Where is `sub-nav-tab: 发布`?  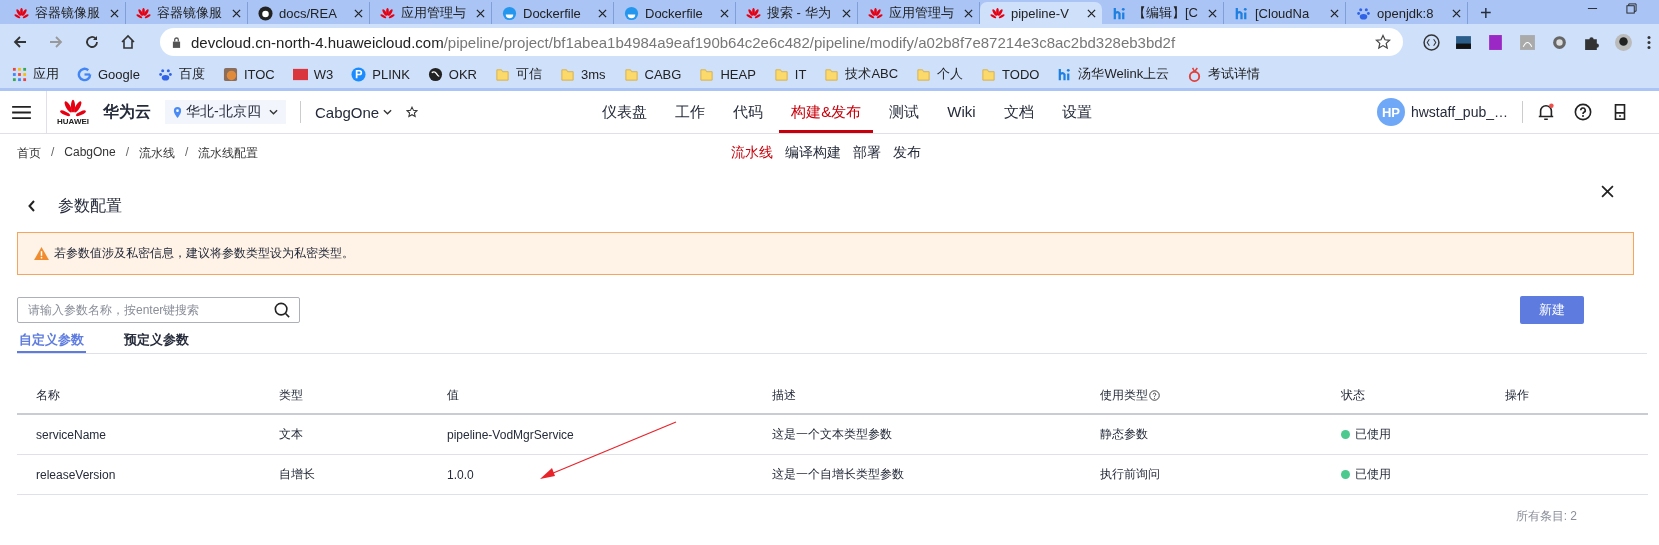
sub-nav-tab: 发布 is located at coordinates (907, 153).